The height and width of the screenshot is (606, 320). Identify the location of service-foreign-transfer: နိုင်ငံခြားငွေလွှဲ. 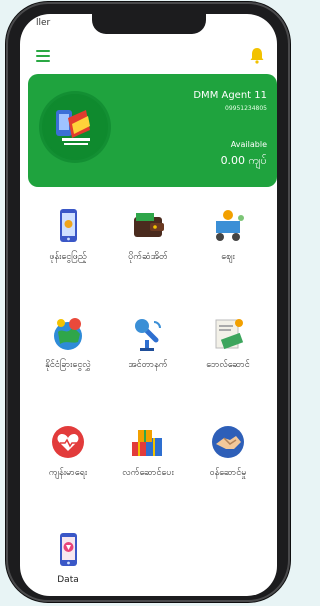
(68, 343).